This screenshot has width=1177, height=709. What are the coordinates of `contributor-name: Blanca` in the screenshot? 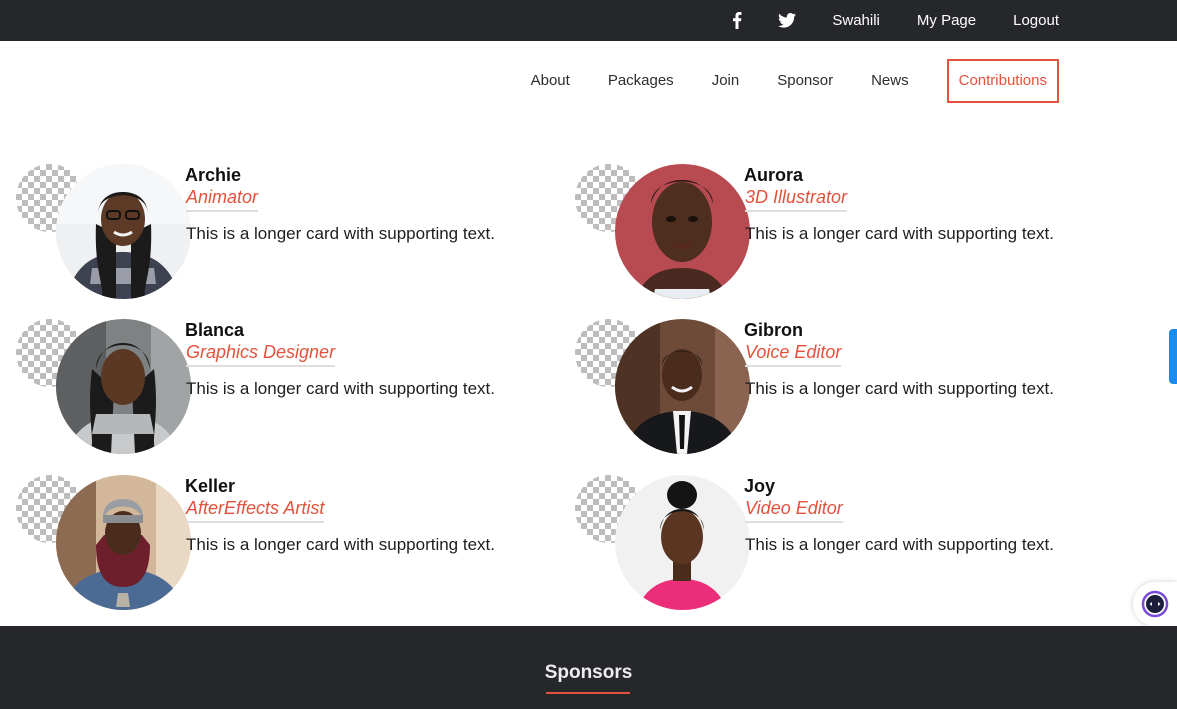 It's located at (215, 330).